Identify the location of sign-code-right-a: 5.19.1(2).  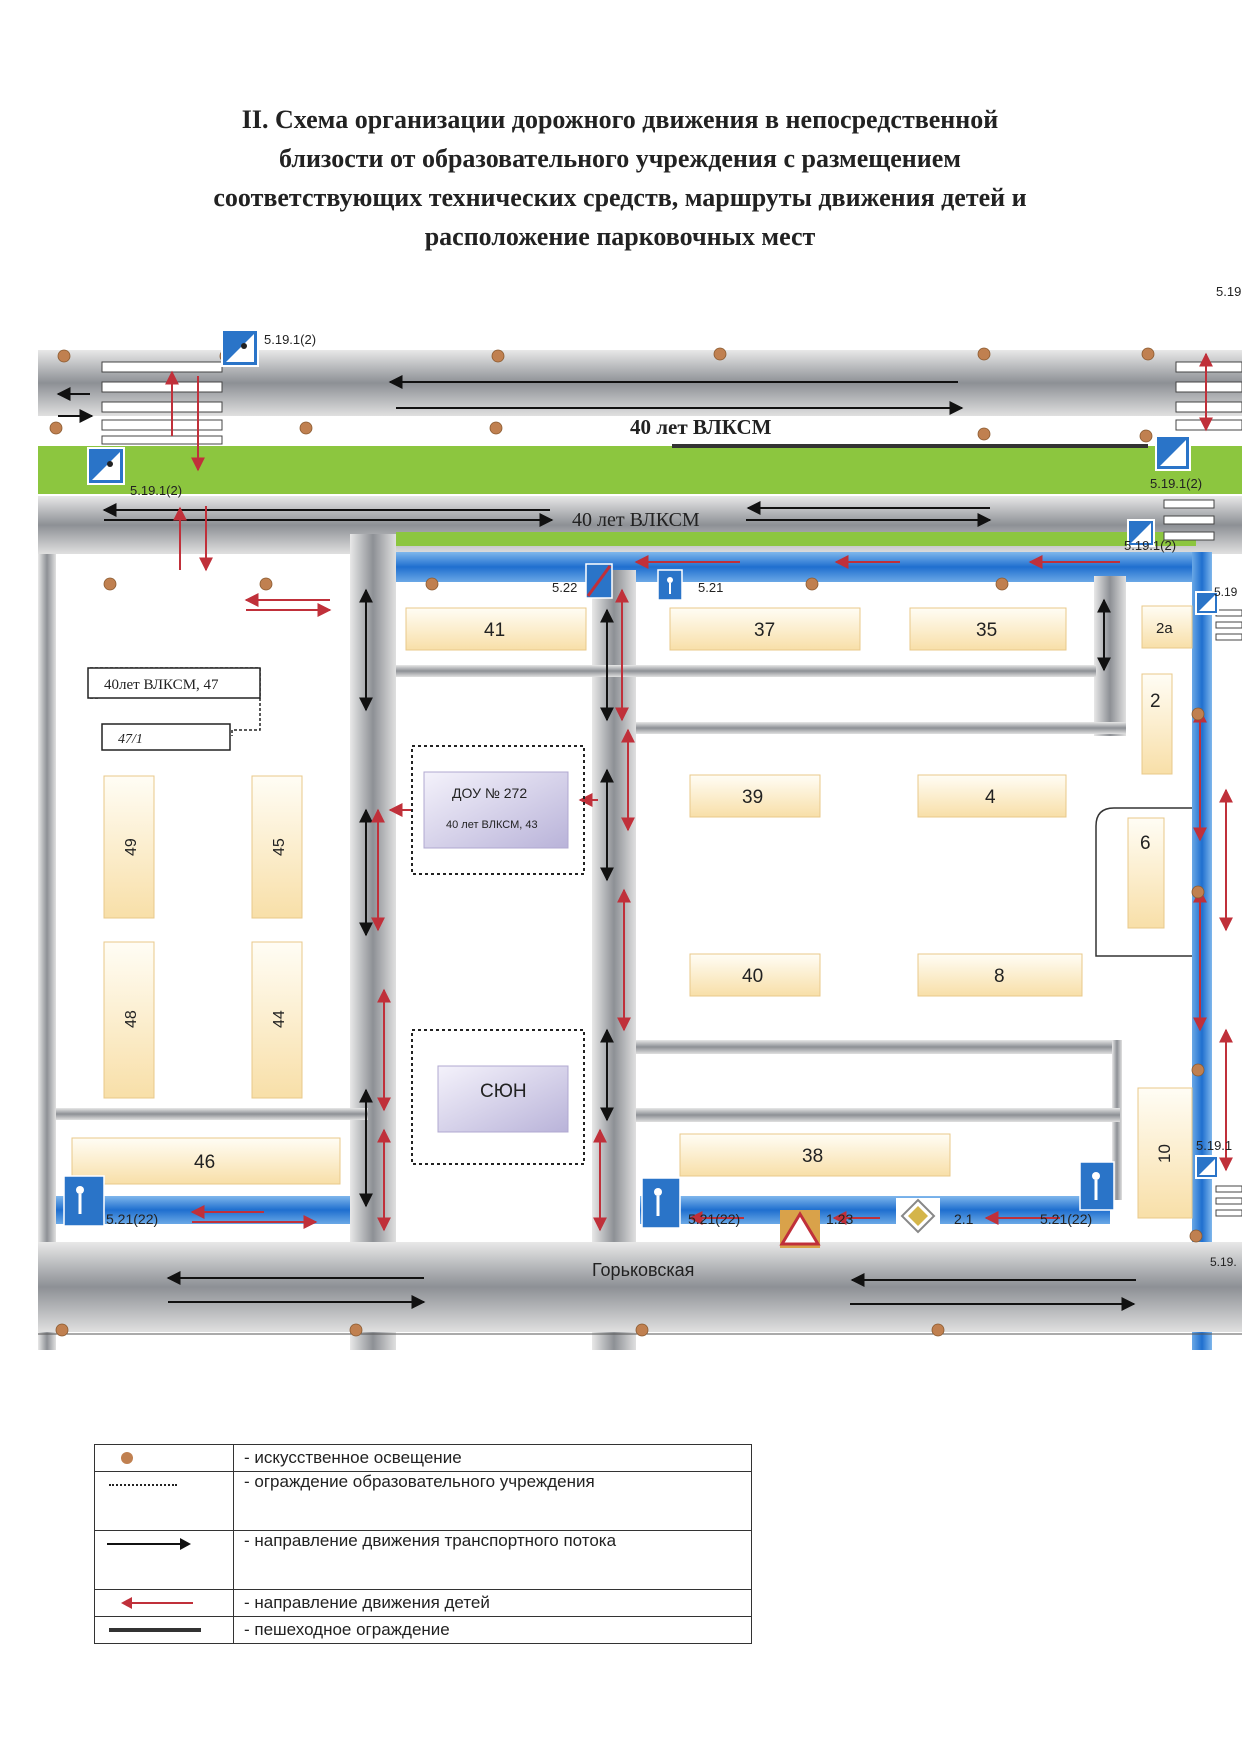
(1176, 483).